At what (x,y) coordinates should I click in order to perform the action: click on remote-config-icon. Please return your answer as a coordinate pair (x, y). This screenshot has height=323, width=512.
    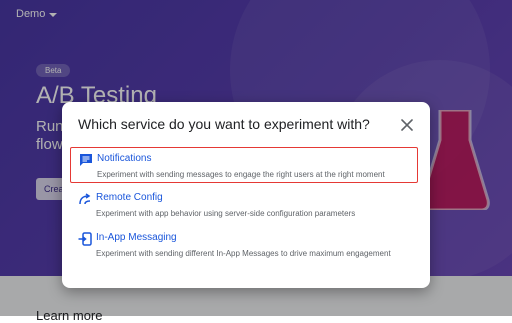
    Looking at the image, I should click on (85, 199).